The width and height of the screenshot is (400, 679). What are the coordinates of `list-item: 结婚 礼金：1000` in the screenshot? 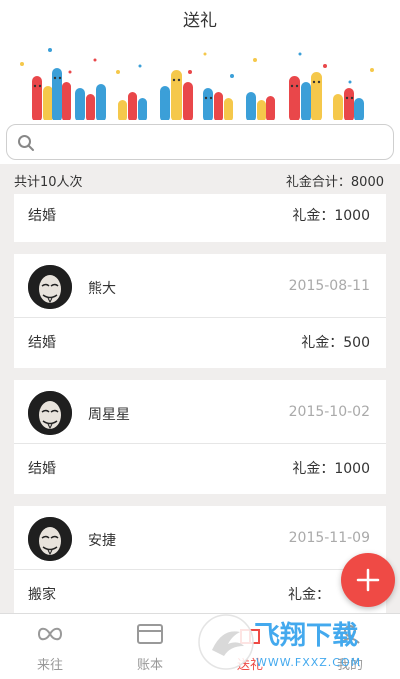 It's located at (200, 218).